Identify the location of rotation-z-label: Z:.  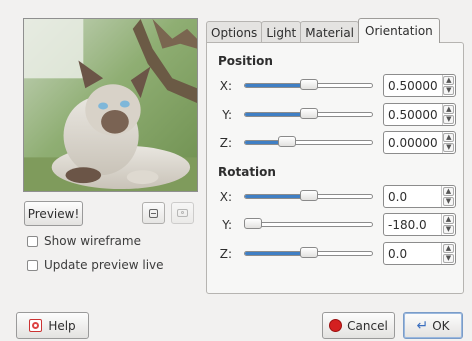
(225, 254).